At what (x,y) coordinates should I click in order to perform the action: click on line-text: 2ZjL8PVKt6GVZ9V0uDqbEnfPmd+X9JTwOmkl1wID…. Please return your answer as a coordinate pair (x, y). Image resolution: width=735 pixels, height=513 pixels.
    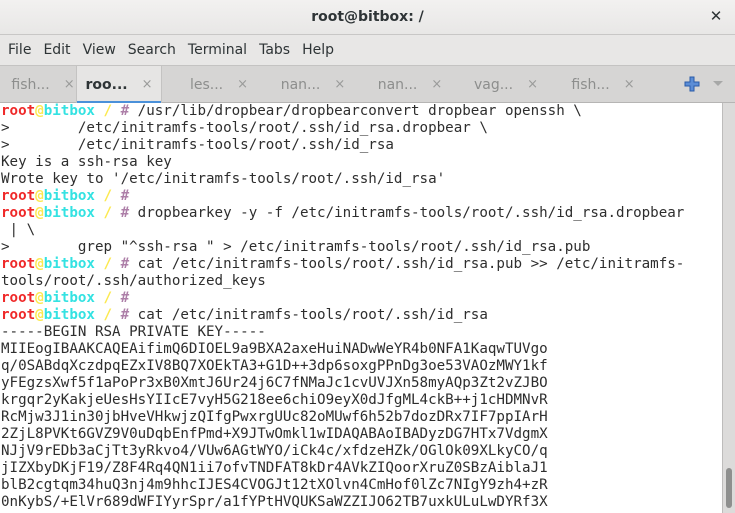
    Looking at the image, I should click on (274, 434).